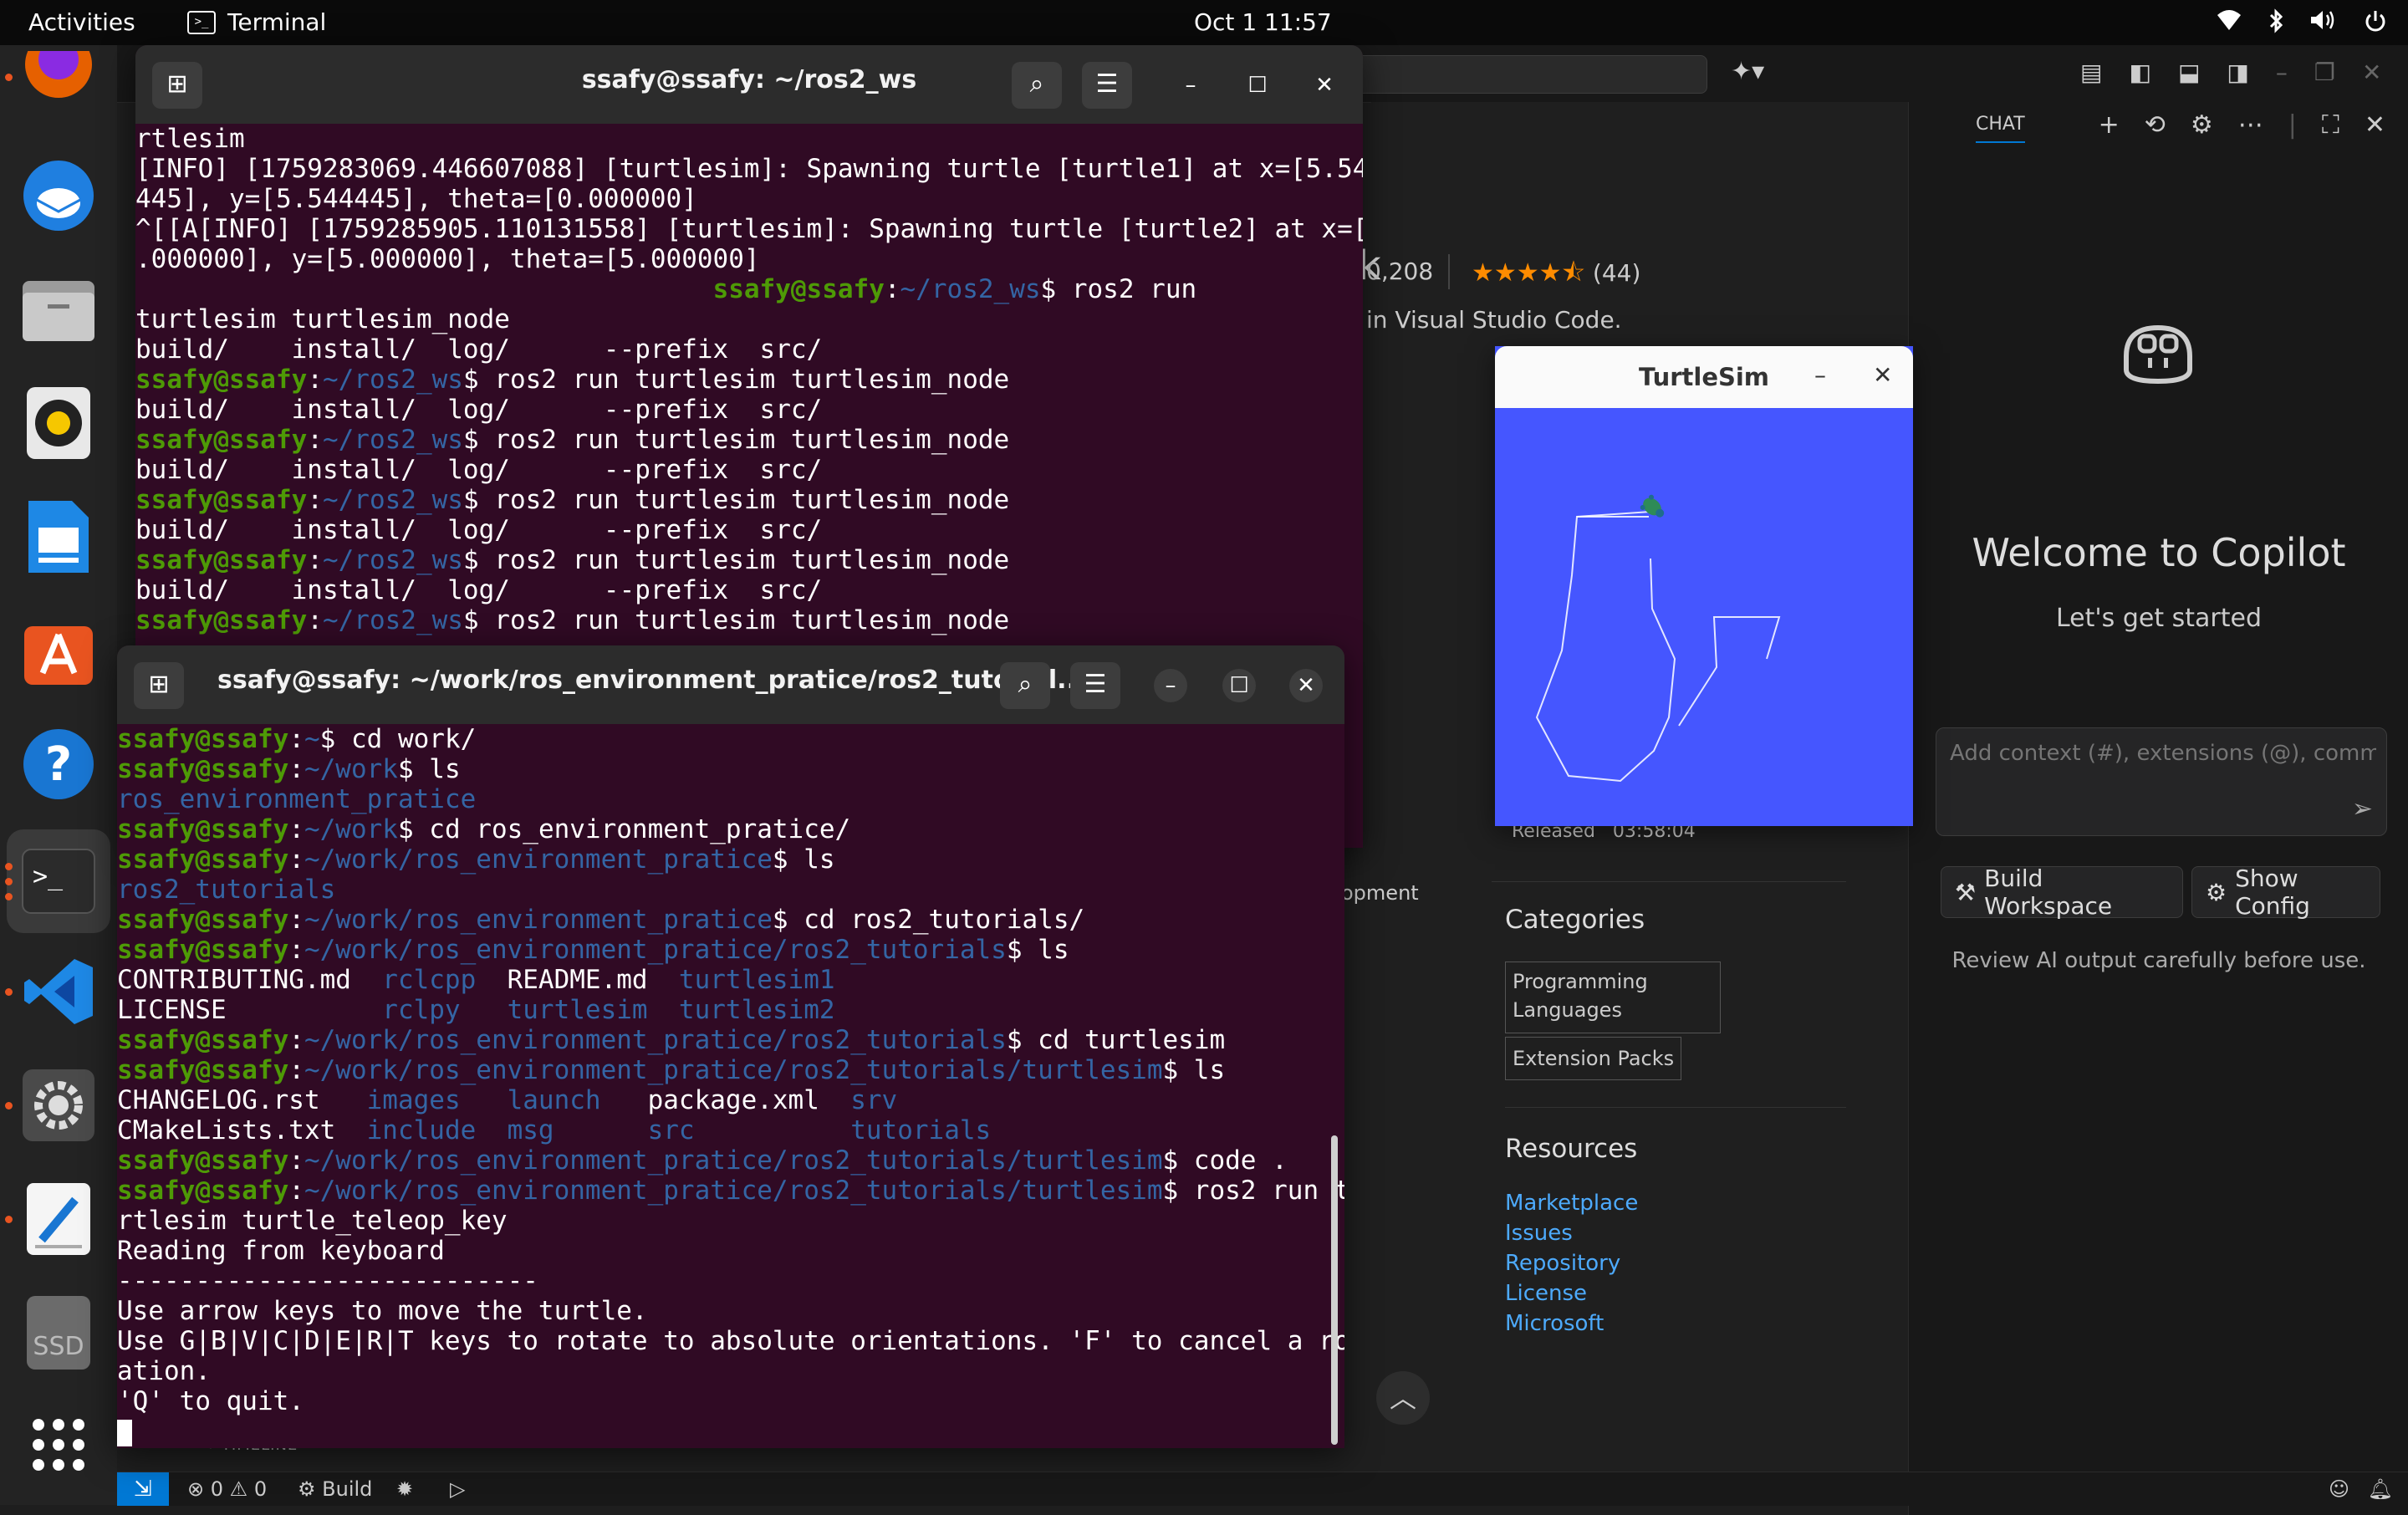 This screenshot has height=1515, width=2408. I want to click on scroll-to-top-button: ︿, so click(1403, 1398).